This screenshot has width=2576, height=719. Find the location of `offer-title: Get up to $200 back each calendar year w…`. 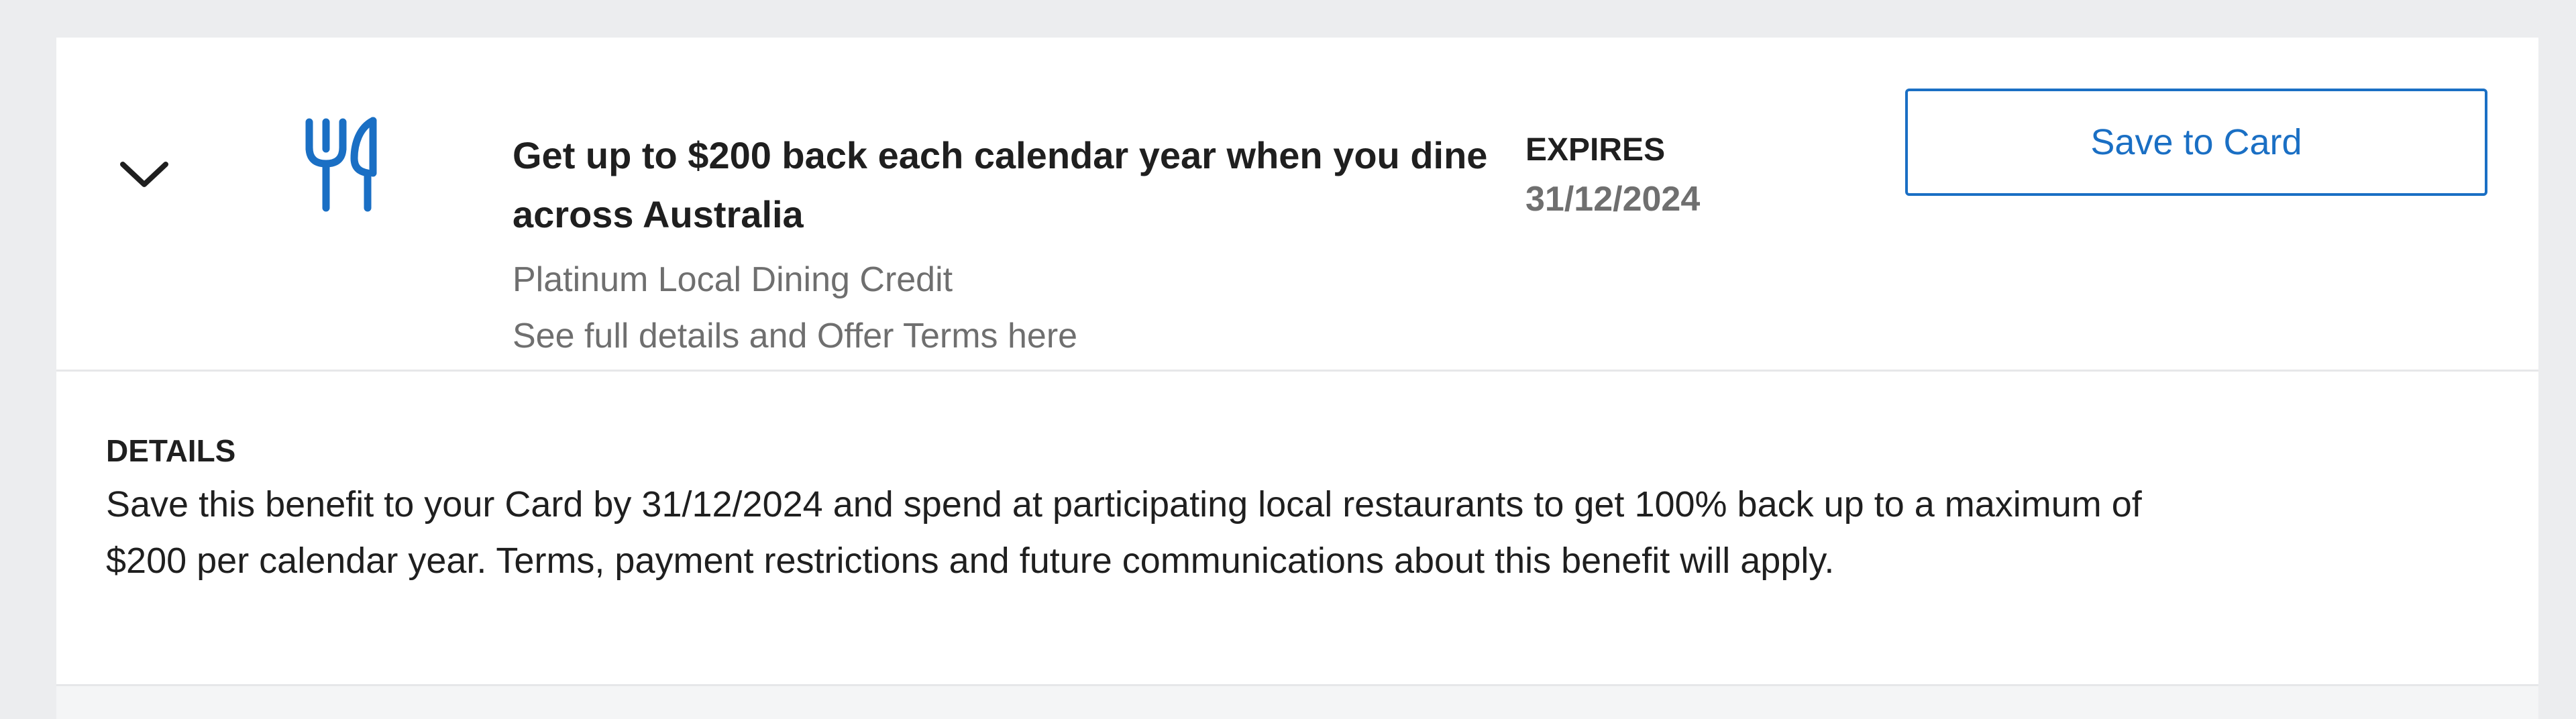

offer-title: Get up to $200 back each calendar year w… is located at coordinates (1000, 184).